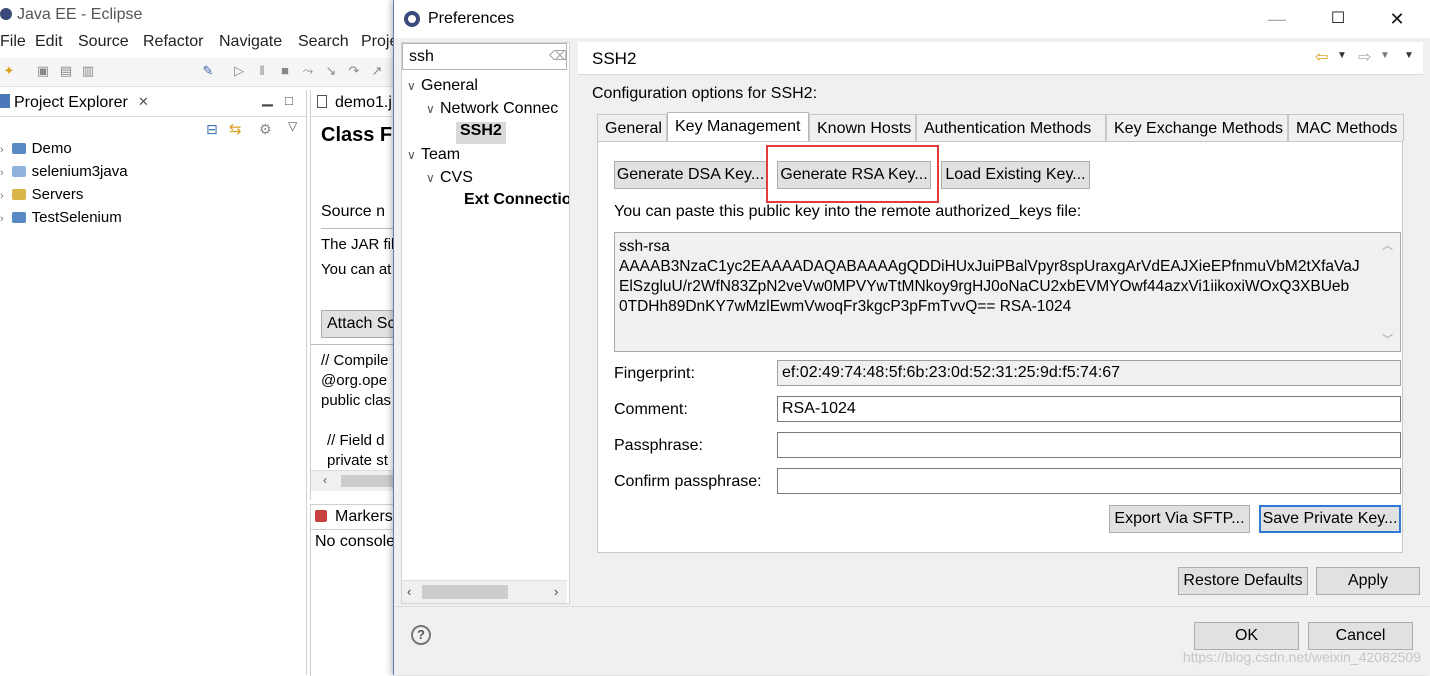 Image resolution: width=1430 pixels, height=676 pixels. What do you see at coordinates (484, 56) in the screenshot?
I see `filter-input` at bounding box center [484, 56].